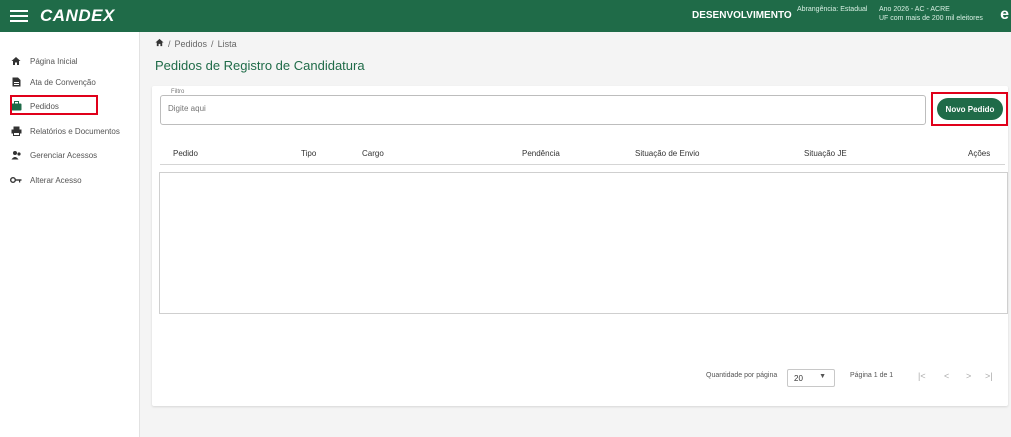  What do you see at coordinates (64, 155) in the screenshot?
I see `sidebar-item-label: Gerenciar Acessos` at bounding box center [64, 155].